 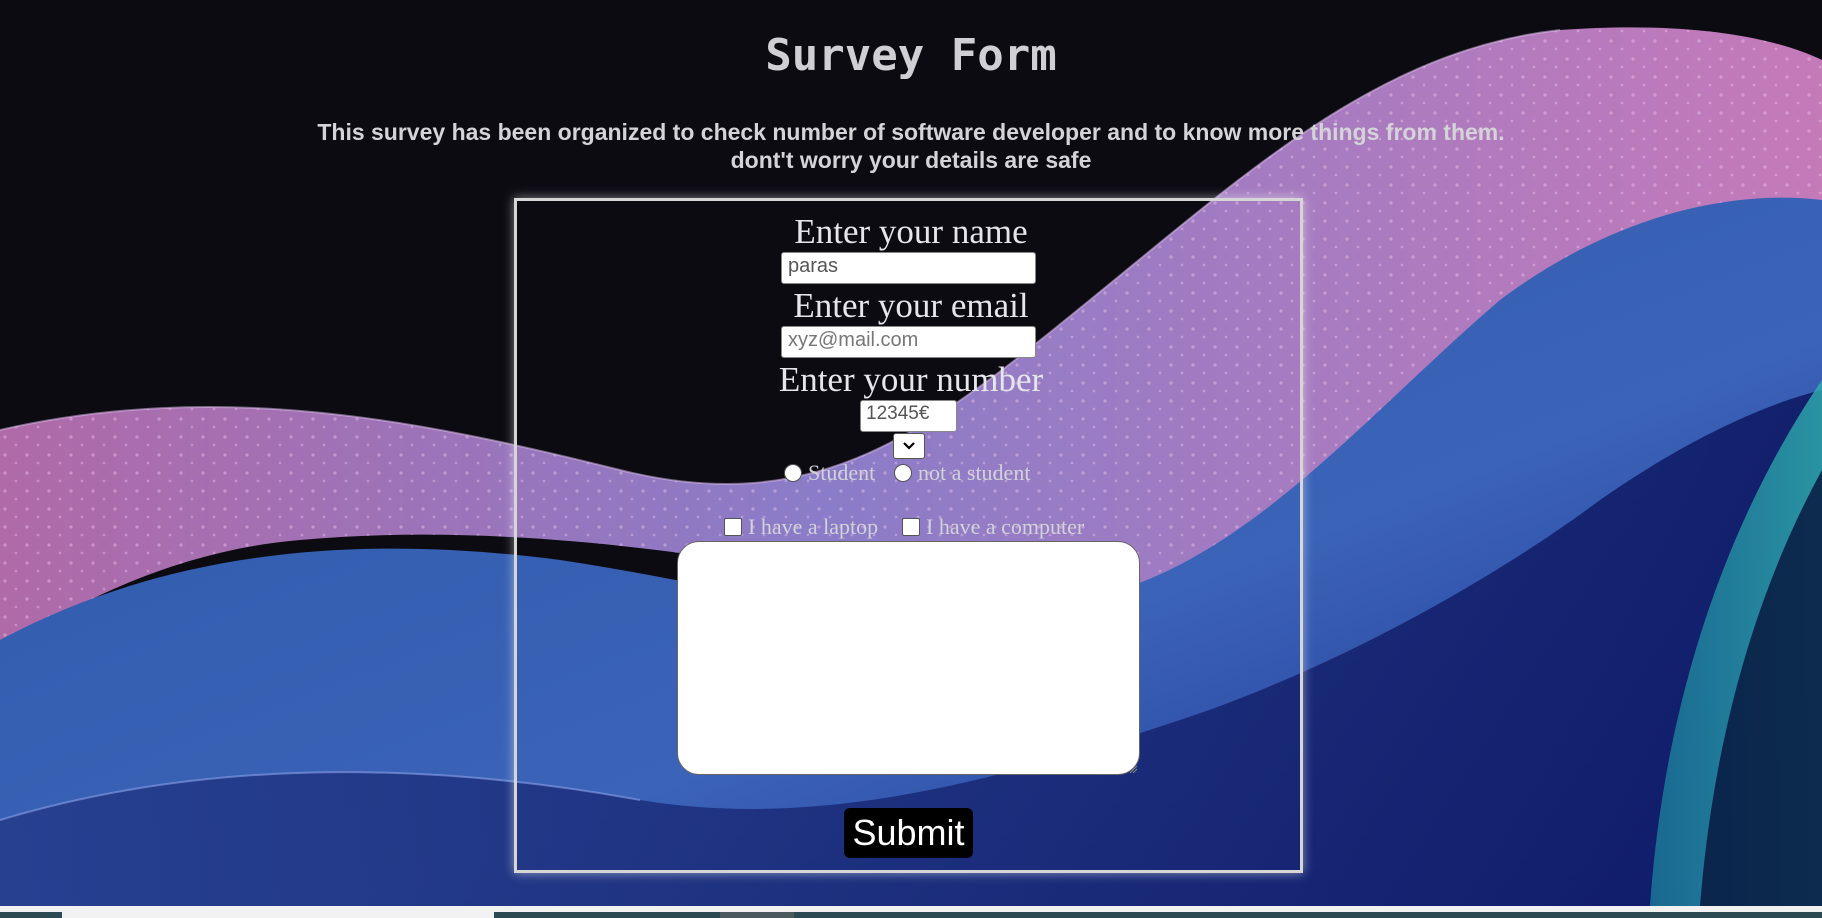 What do you see at coordinates (908, 268) in the screenshot?
I see `name-input: paras` at bounding box center [908, 268].